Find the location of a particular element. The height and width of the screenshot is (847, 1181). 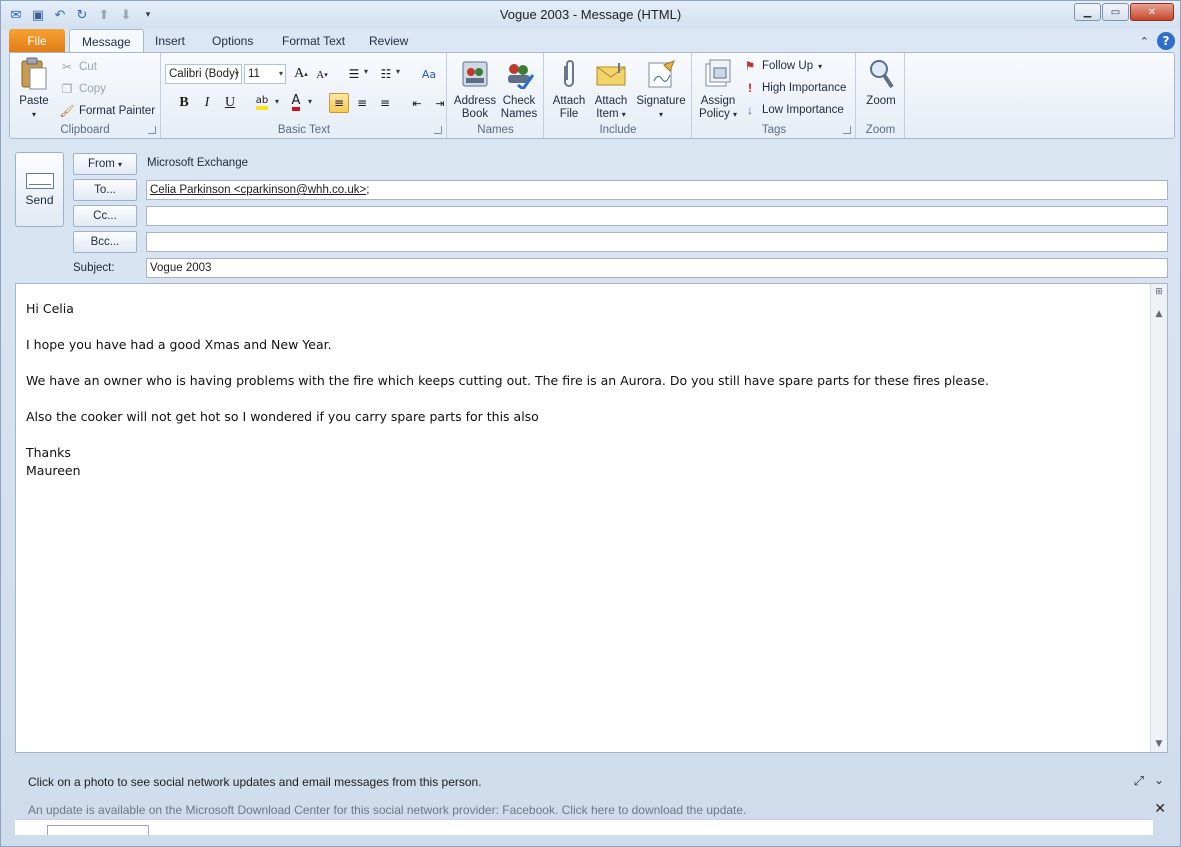

recipient-chip: Celia Parkinson <cparkinson@whh.co.uk> is located at coordinates (258, 190).